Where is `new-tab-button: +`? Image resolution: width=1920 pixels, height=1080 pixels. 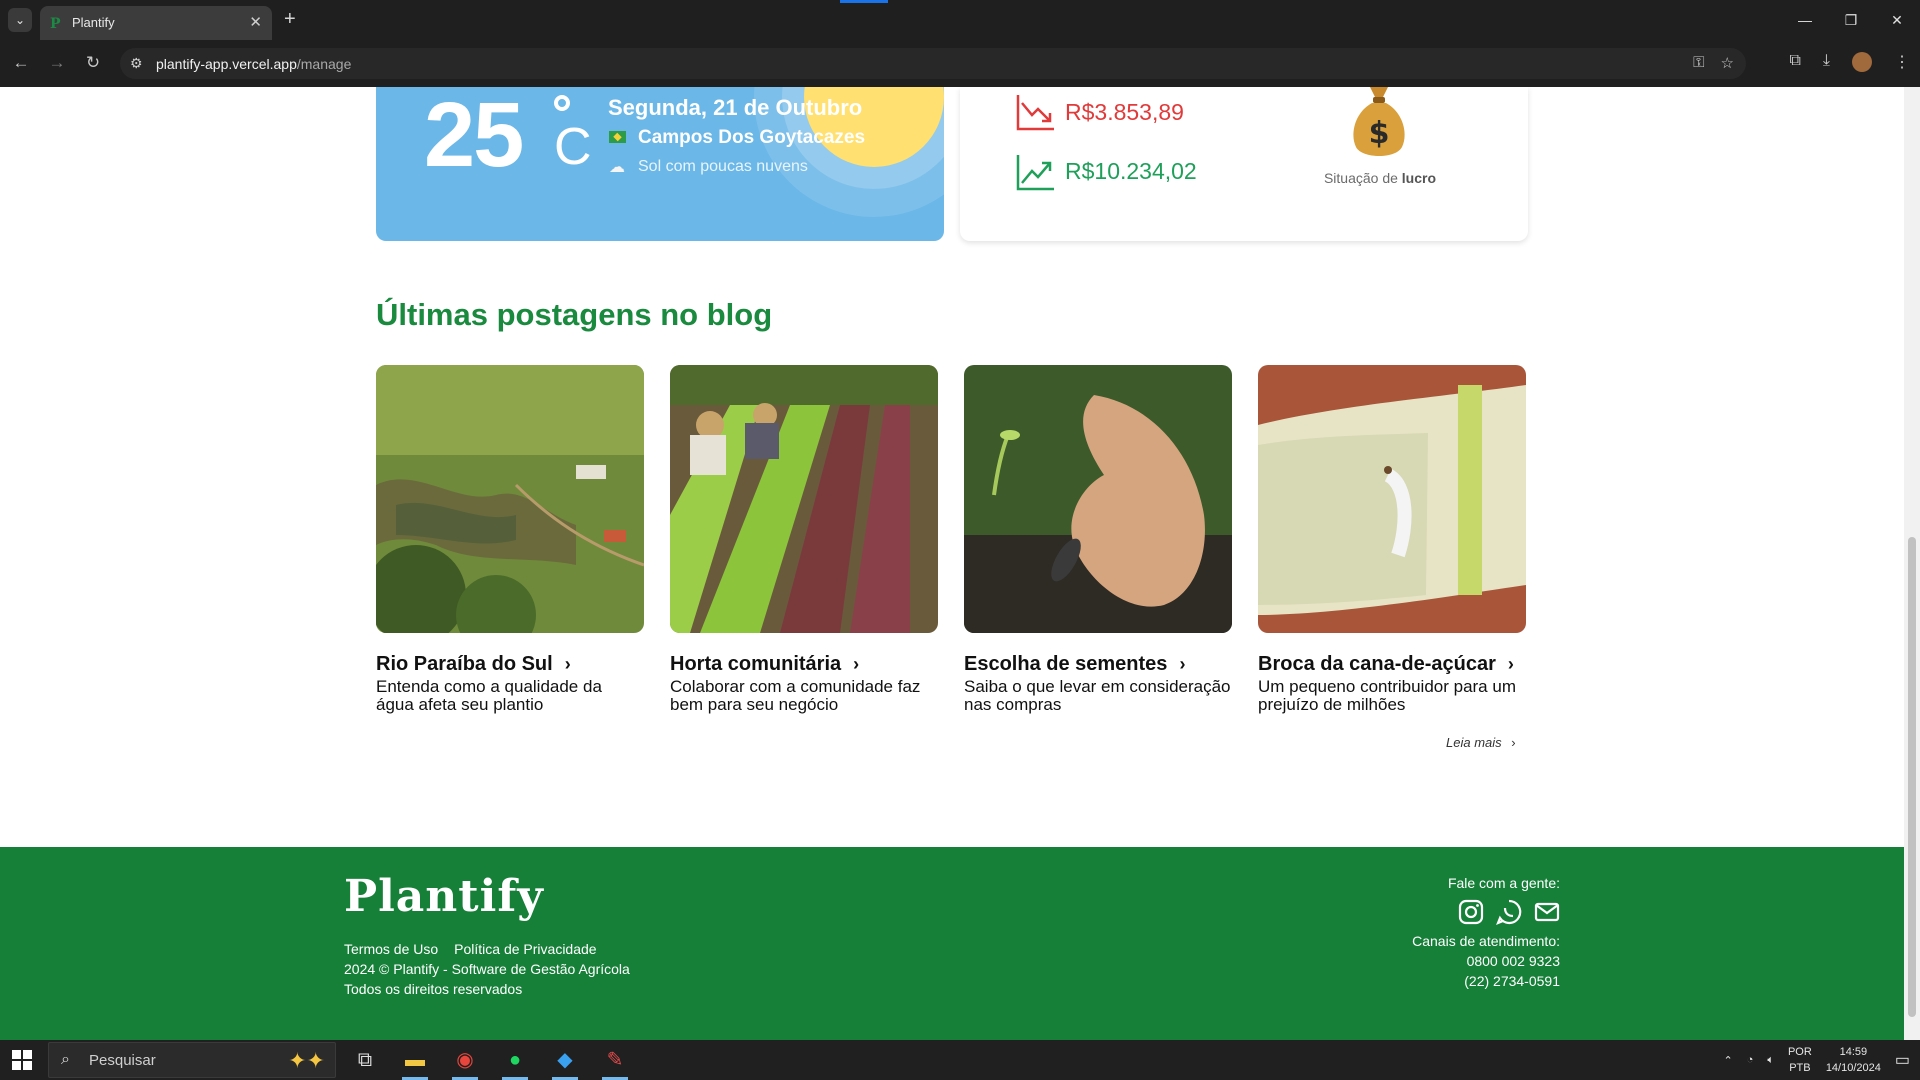
new-tab-button: + is located at coordinates (290, 19).